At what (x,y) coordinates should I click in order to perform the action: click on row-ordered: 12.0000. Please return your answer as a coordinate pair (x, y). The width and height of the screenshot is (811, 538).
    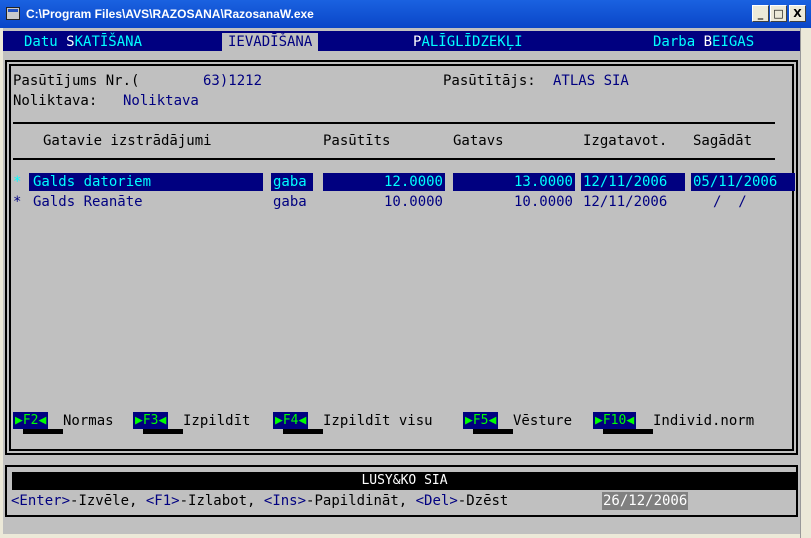
    Looking at the image, I should click on (413, 182).